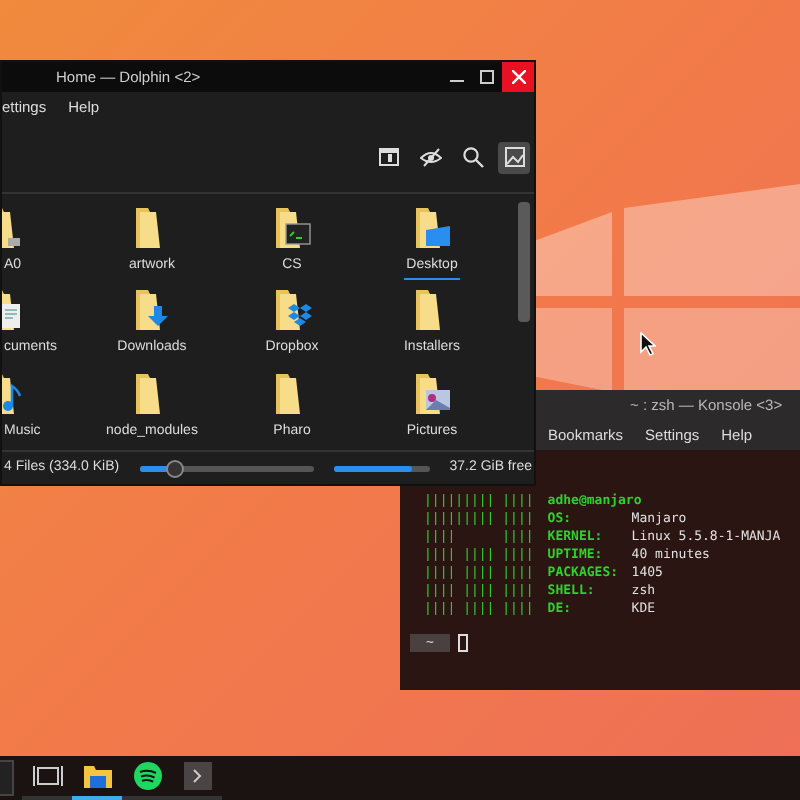 The image size is (800, 800). I want to click on toolbar-button, so click(514, 157).